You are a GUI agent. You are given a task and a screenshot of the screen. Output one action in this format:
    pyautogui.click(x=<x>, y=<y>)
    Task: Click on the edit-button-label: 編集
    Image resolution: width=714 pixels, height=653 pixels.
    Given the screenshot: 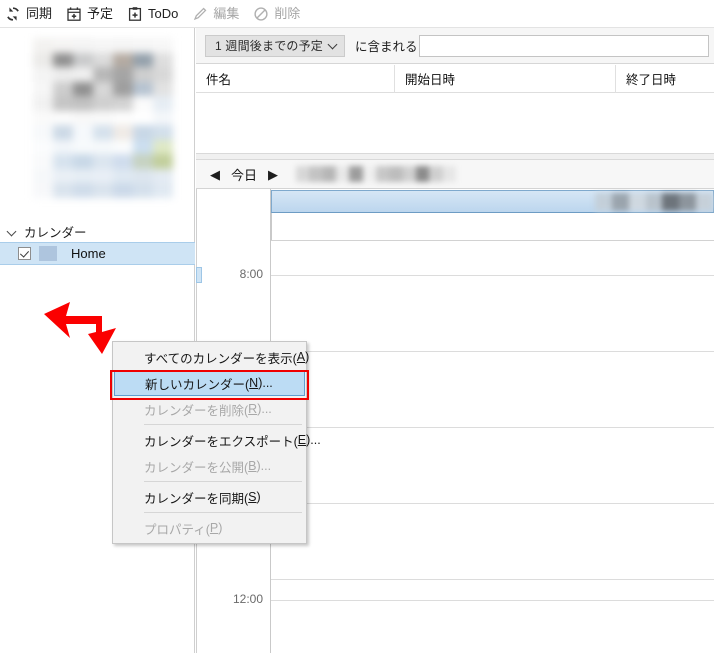 What is the action you would take?
    pyautogui.click(x=226, y=13)
    